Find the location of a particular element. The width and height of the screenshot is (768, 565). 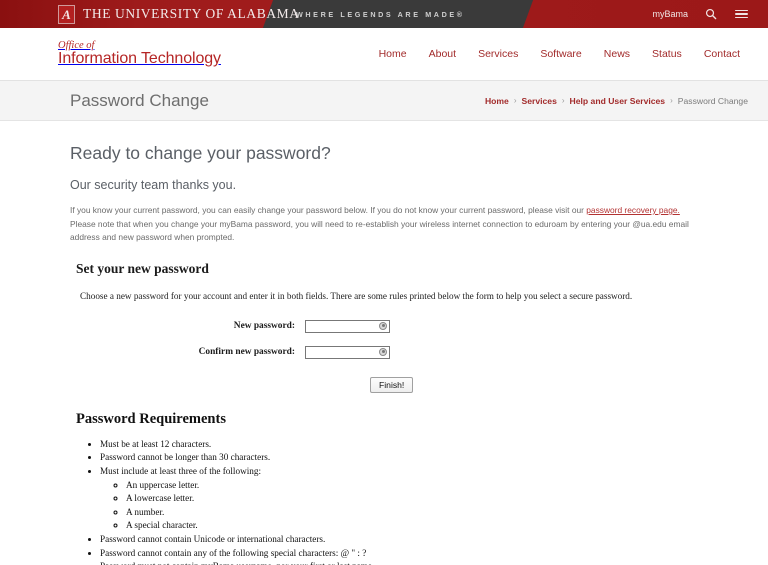

search-icon is located at coordinates (711, 14).